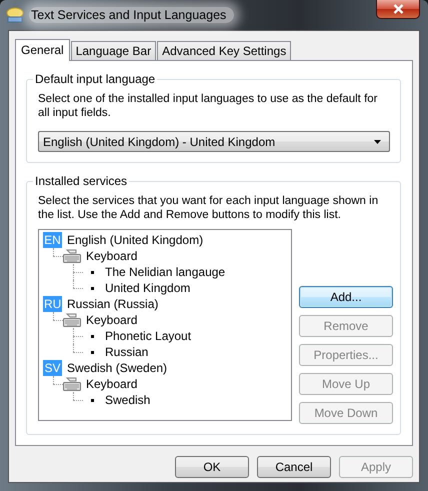 Image resolution: width=428 pixels, height=491 pixels. What do you see at coordinates (212, 467) in the screenshot?
I see `dialog-button: OK` at bounding box center [212, 467].